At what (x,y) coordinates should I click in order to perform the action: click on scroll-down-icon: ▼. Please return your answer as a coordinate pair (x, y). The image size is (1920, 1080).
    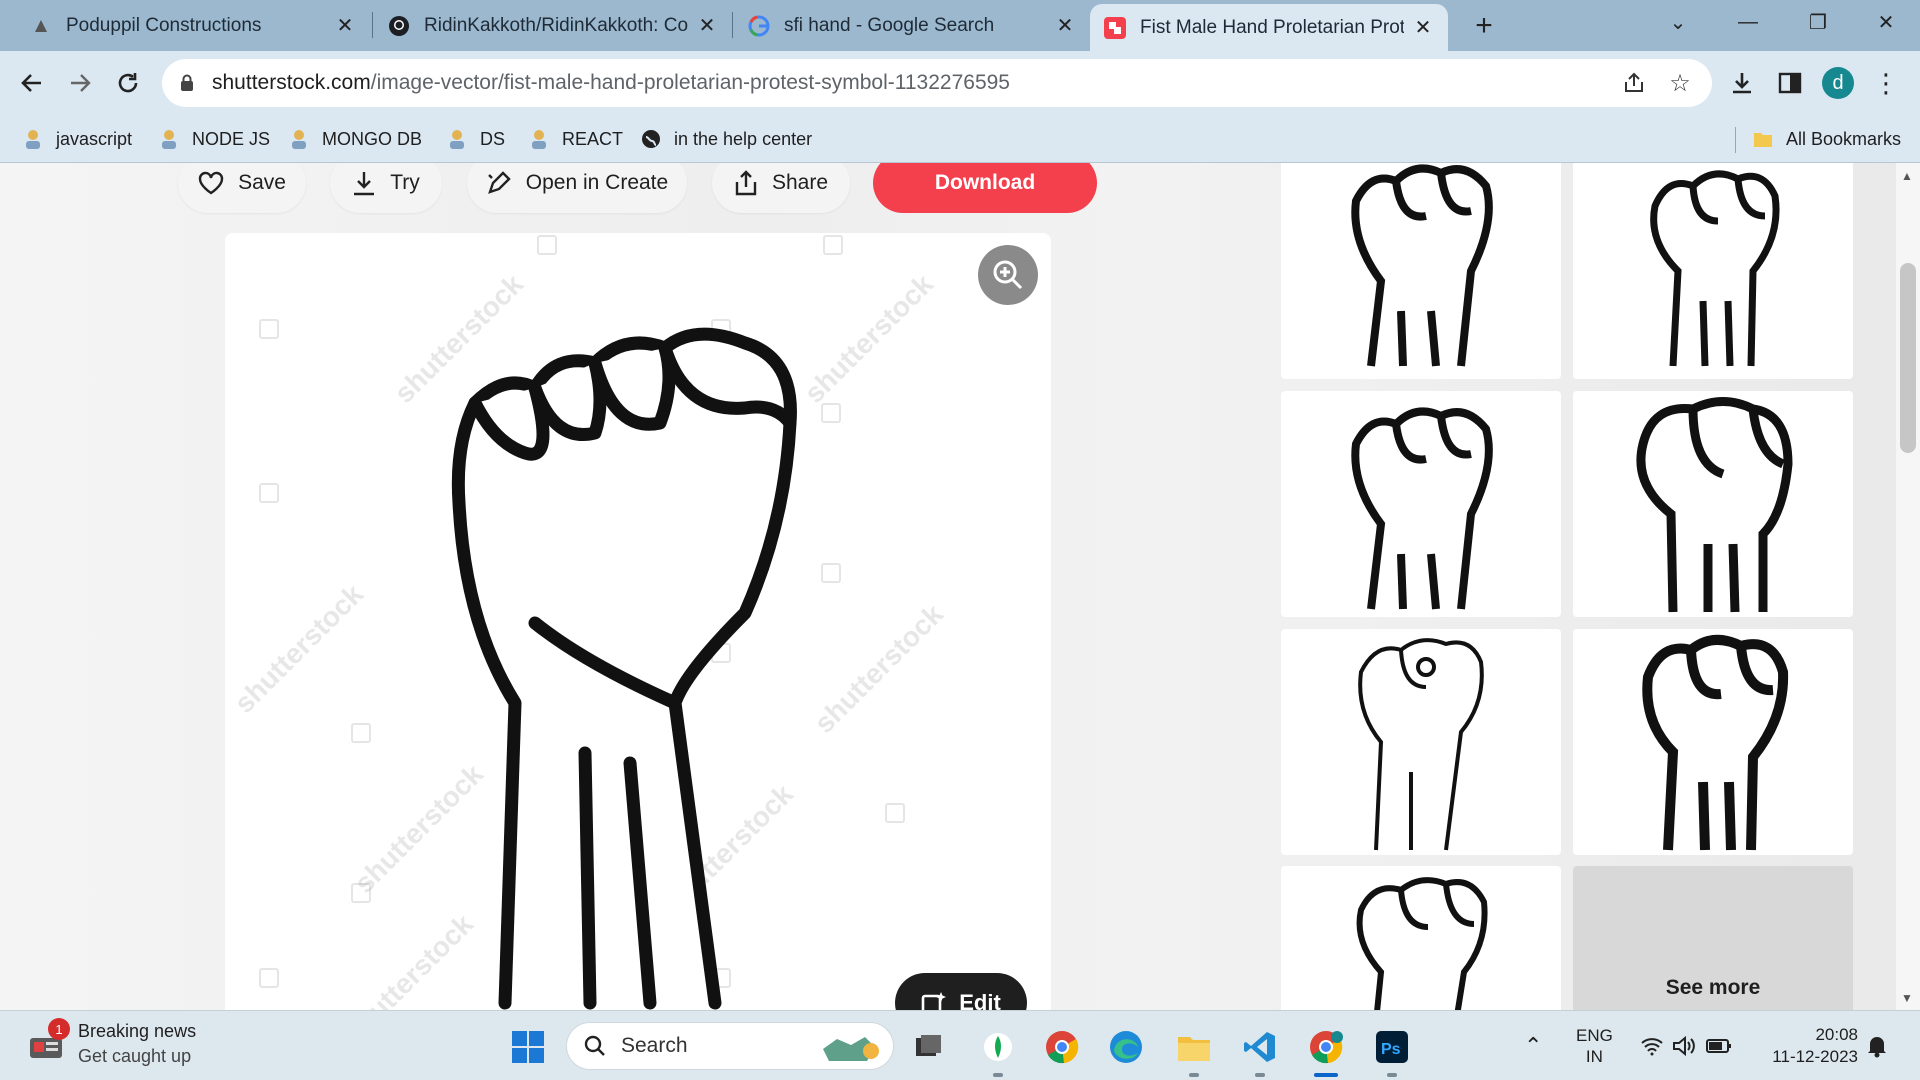
    Looking at the image, I should click on (1907, 998).